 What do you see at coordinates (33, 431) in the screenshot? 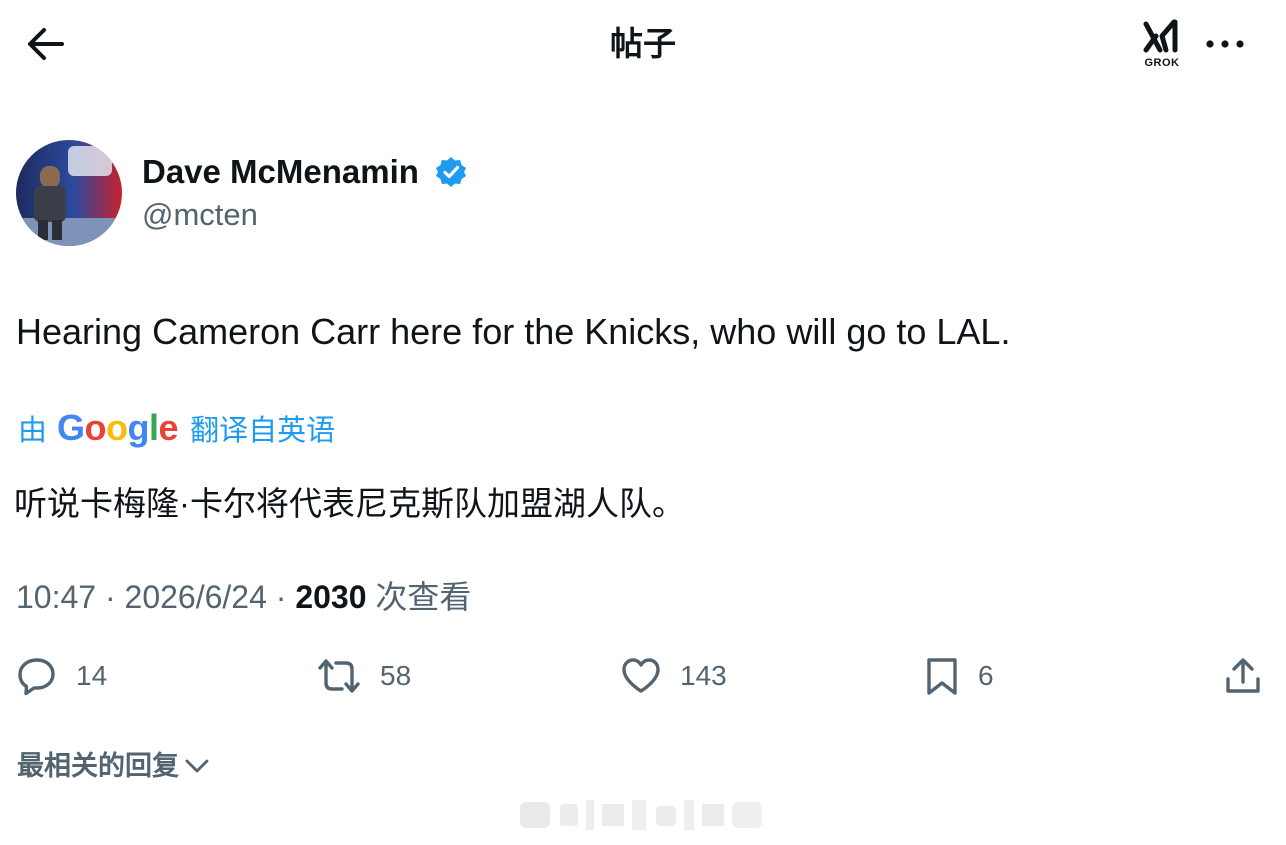
I see `translate-prefix: 由` at bounding box center [33, 431].